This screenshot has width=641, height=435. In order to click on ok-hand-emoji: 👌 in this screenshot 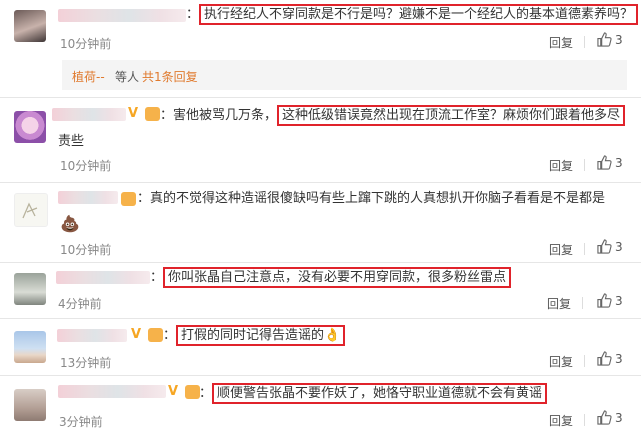, I will do `click(332, 335)`.